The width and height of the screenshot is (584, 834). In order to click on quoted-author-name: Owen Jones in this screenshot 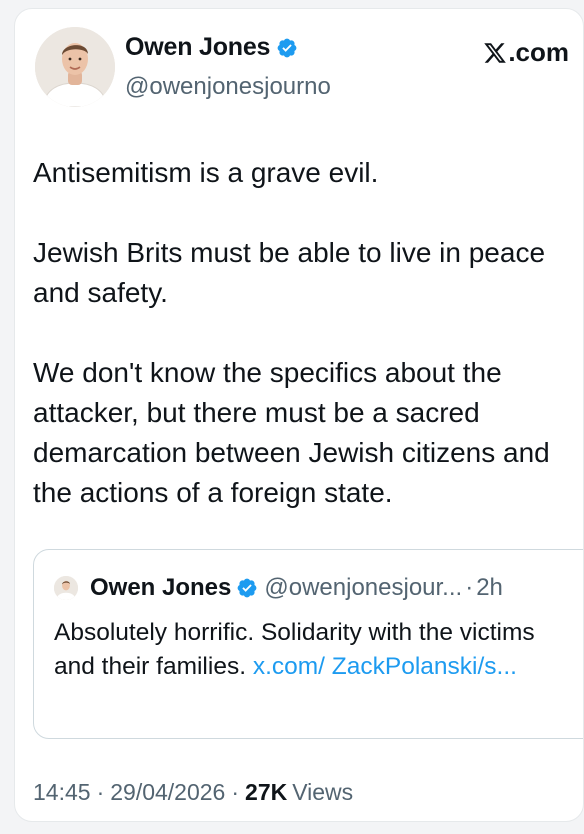, I will do `click(160, 588)`.